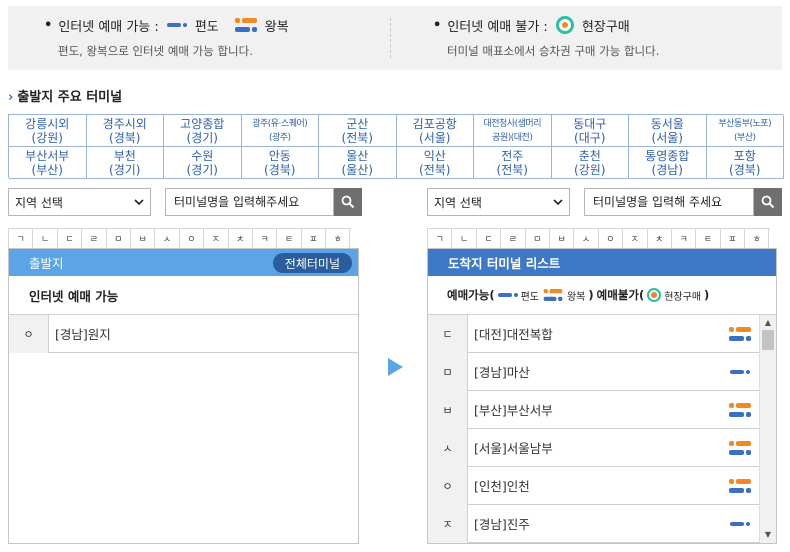  I want to click on terminal-region: (광주), so click(279, 137).